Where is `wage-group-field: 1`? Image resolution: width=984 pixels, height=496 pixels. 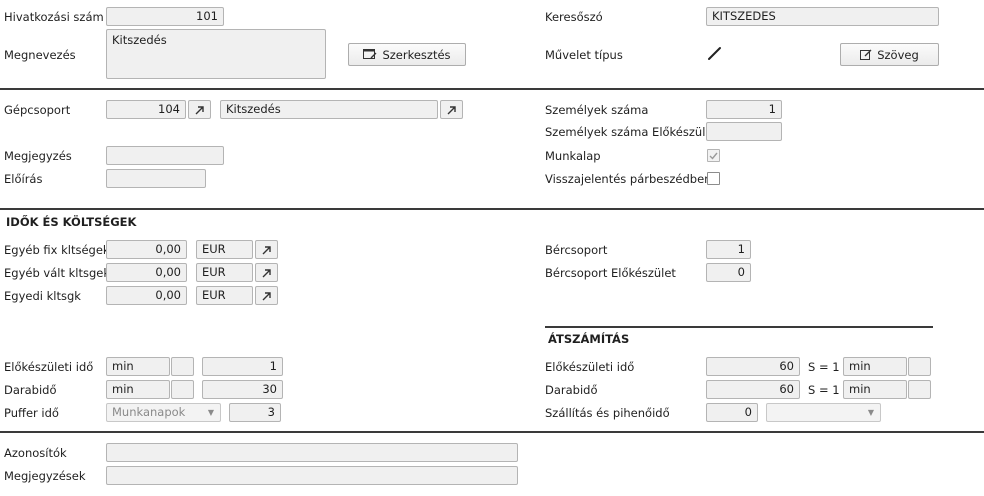 wage-group-field: 1 is located at coordinates (728, 249).